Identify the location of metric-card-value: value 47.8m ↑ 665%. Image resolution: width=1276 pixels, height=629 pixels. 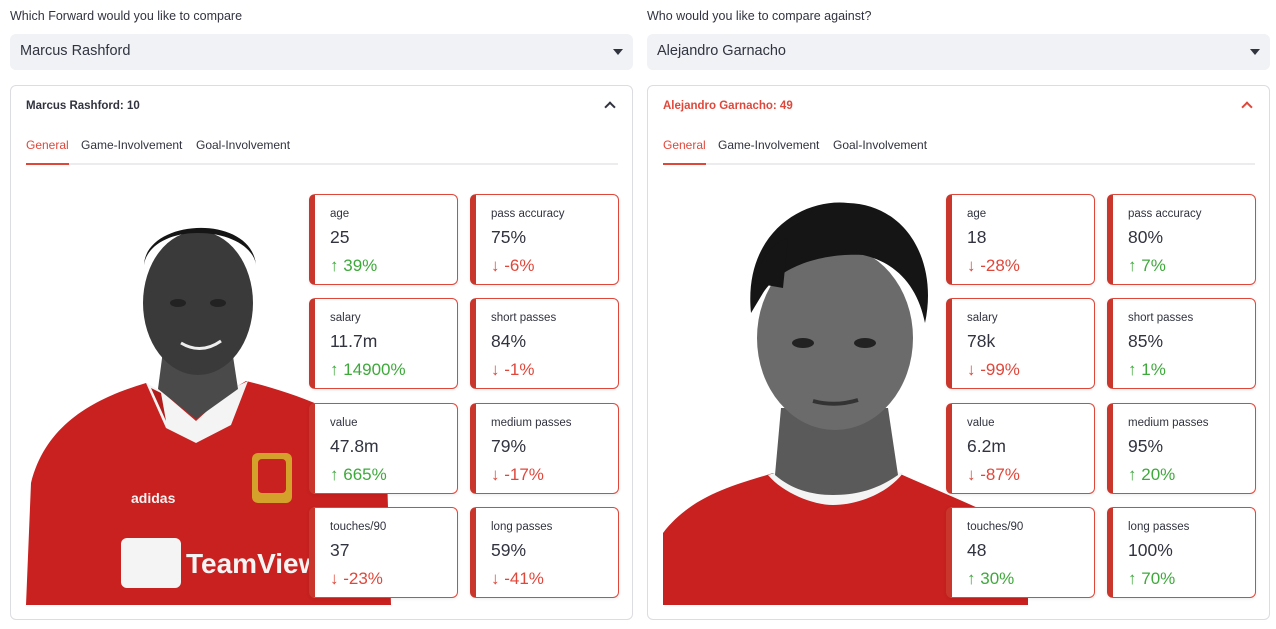
(383, 448).